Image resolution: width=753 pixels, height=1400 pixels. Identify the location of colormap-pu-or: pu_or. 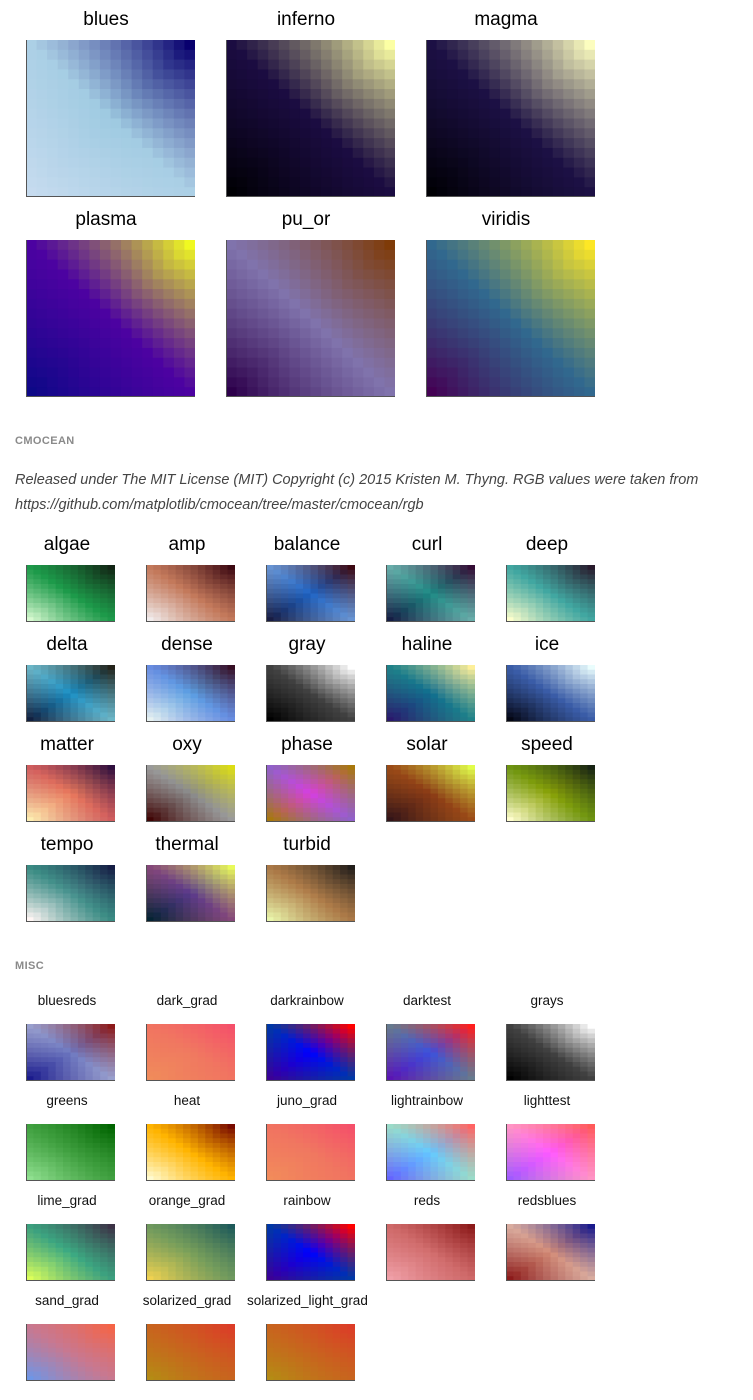
(306, 303).